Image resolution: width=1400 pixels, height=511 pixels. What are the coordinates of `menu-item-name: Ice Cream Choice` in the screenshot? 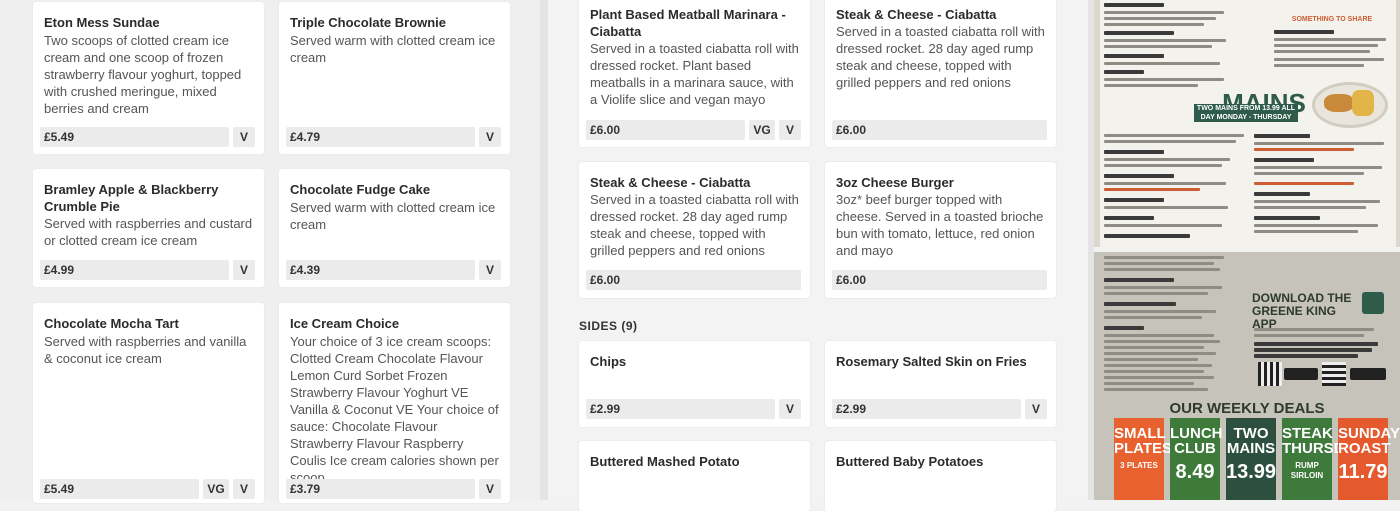 It's located at (345, 323).